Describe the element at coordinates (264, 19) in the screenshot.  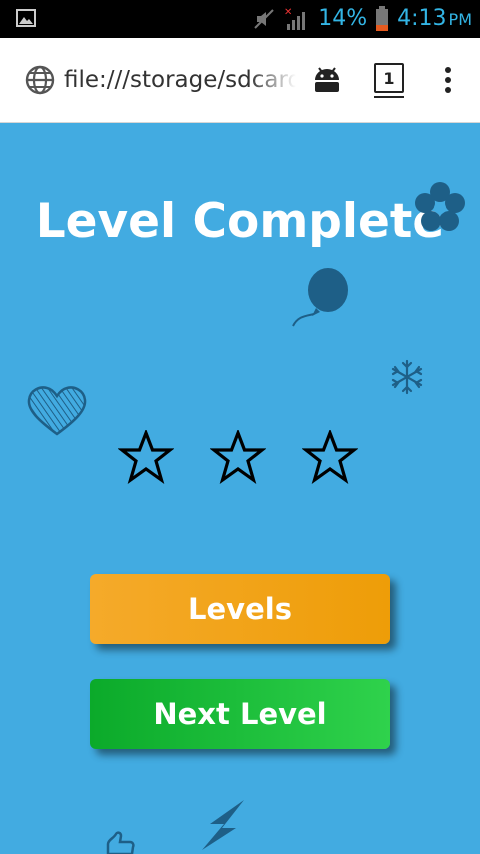
I see `mute-icon` at that location.